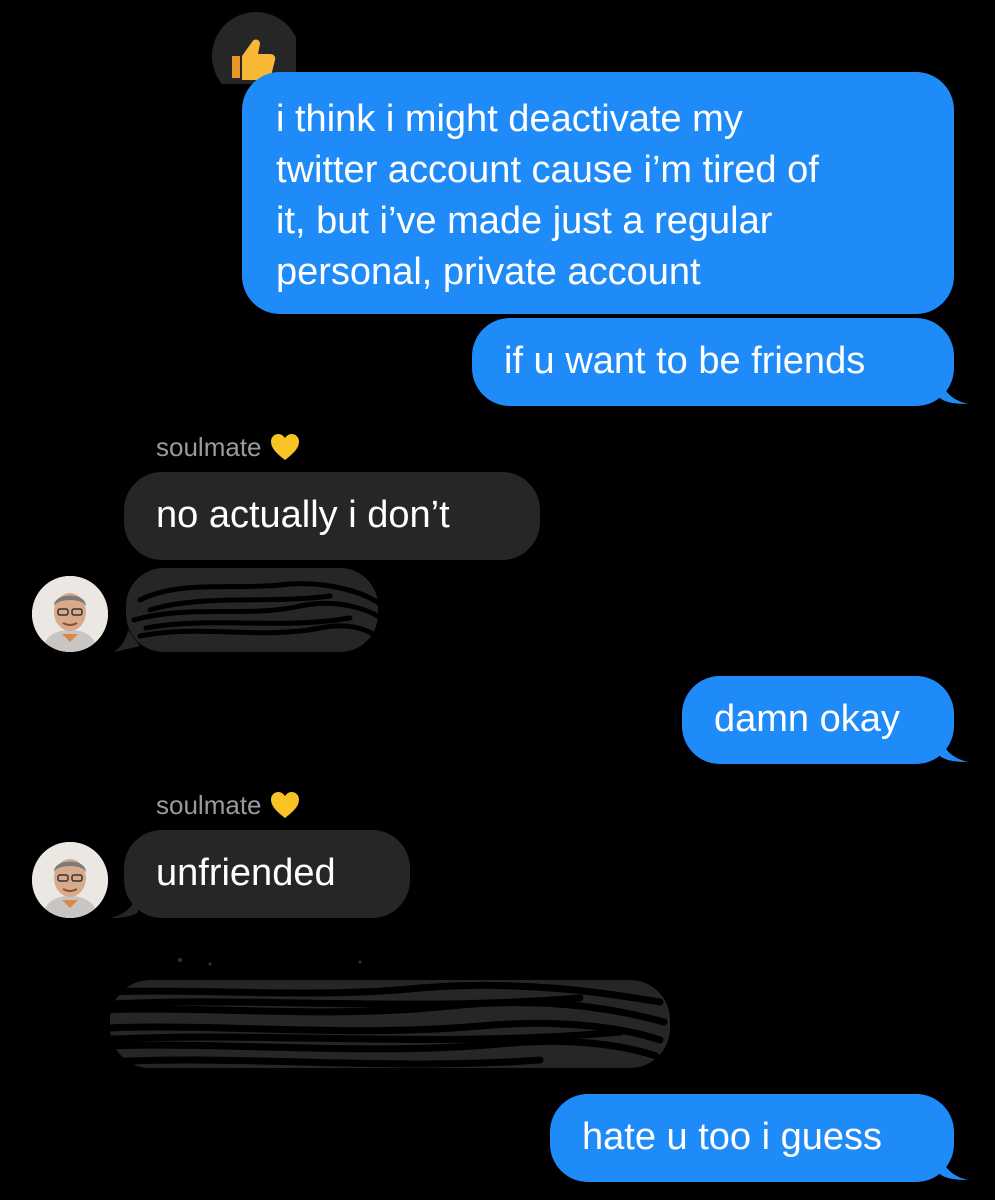  What do you see at coordinates (807, 719) in the screenshot?
I see `message-text: damn okay` at bounding box center [807, 719].